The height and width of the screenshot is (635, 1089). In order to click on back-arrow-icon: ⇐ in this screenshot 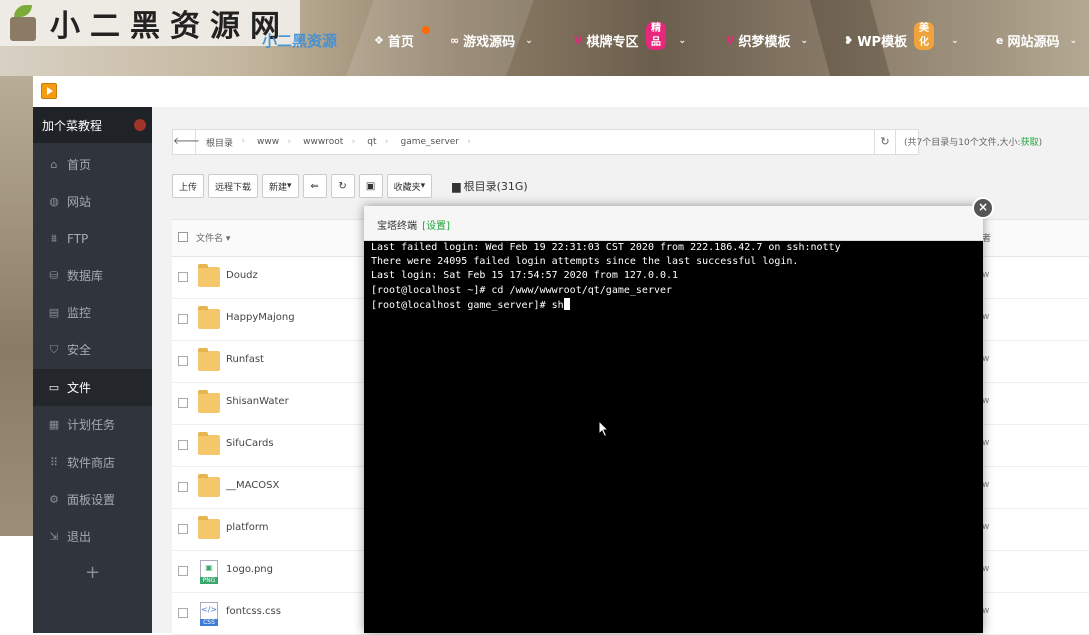, I will do `click(314, 186)`.